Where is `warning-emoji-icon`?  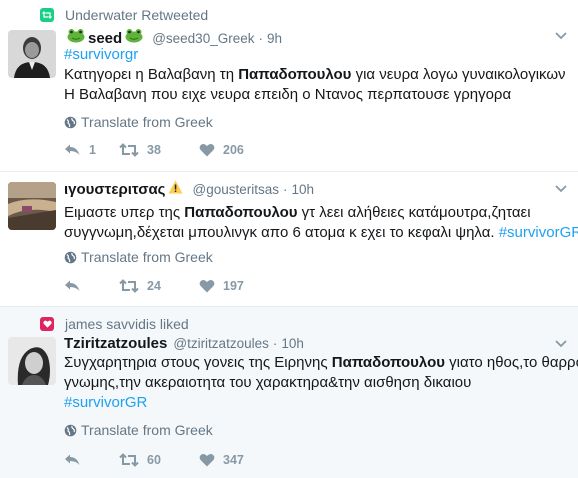 warning-emoji-icon is located at coordinates (175, 189).